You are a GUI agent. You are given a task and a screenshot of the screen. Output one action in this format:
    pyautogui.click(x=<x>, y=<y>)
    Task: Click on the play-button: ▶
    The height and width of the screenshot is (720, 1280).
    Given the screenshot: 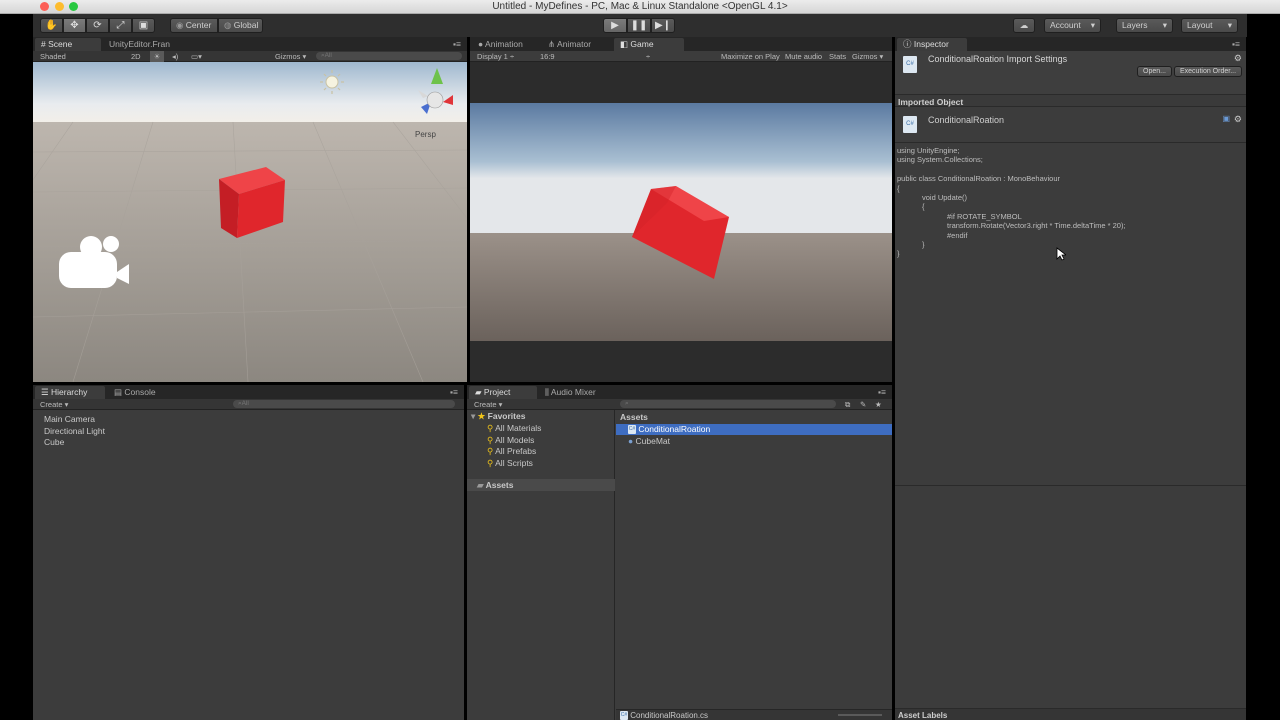 What is the action you would take?
    pyautogui.click(x=615, y=25)
    